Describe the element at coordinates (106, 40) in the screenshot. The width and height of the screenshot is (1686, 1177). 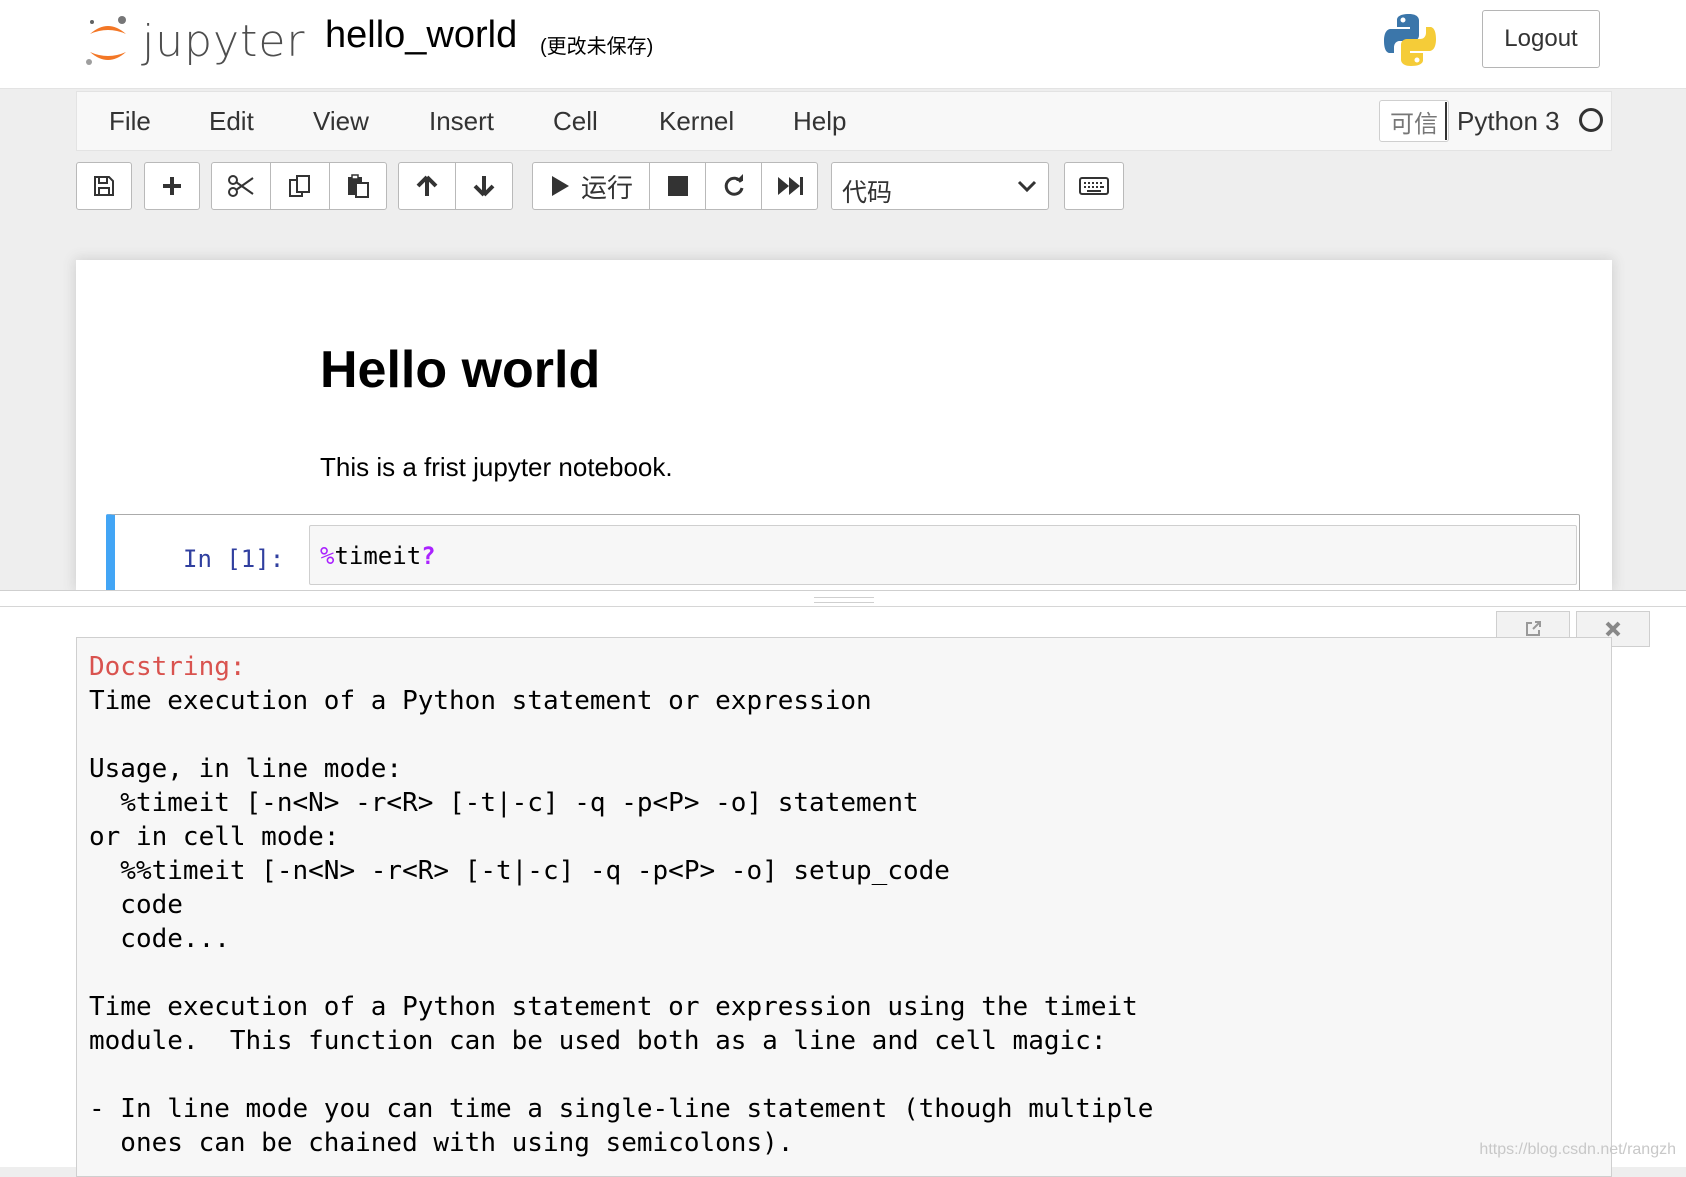
I see `jupyter-logo-icon` at that location.